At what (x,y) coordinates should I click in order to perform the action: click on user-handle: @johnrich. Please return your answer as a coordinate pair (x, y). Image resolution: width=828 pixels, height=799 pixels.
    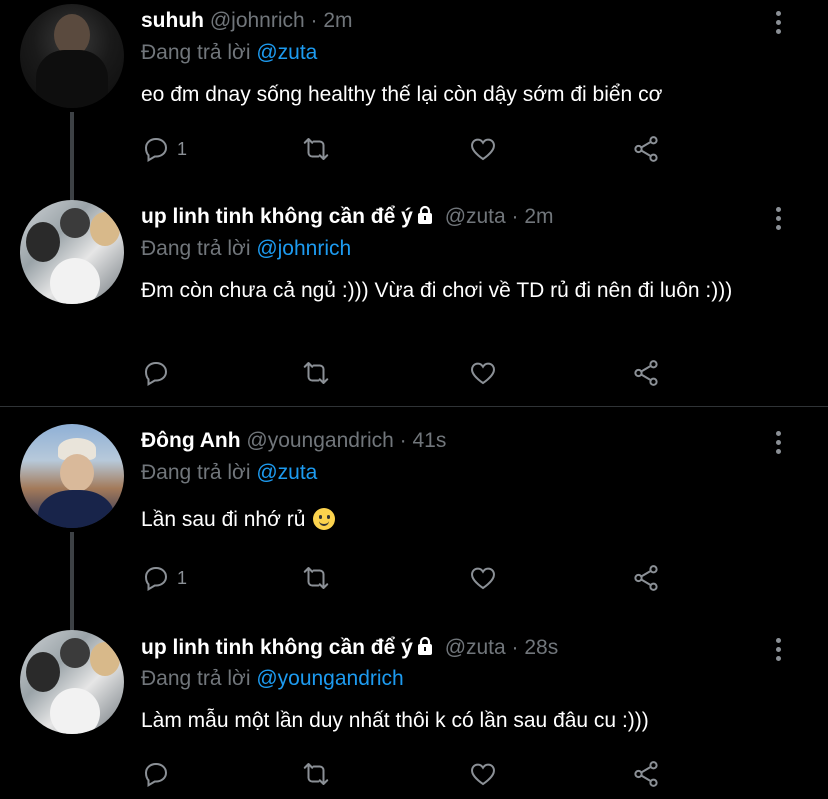
    Looking at the image, I should click on (257, 20).